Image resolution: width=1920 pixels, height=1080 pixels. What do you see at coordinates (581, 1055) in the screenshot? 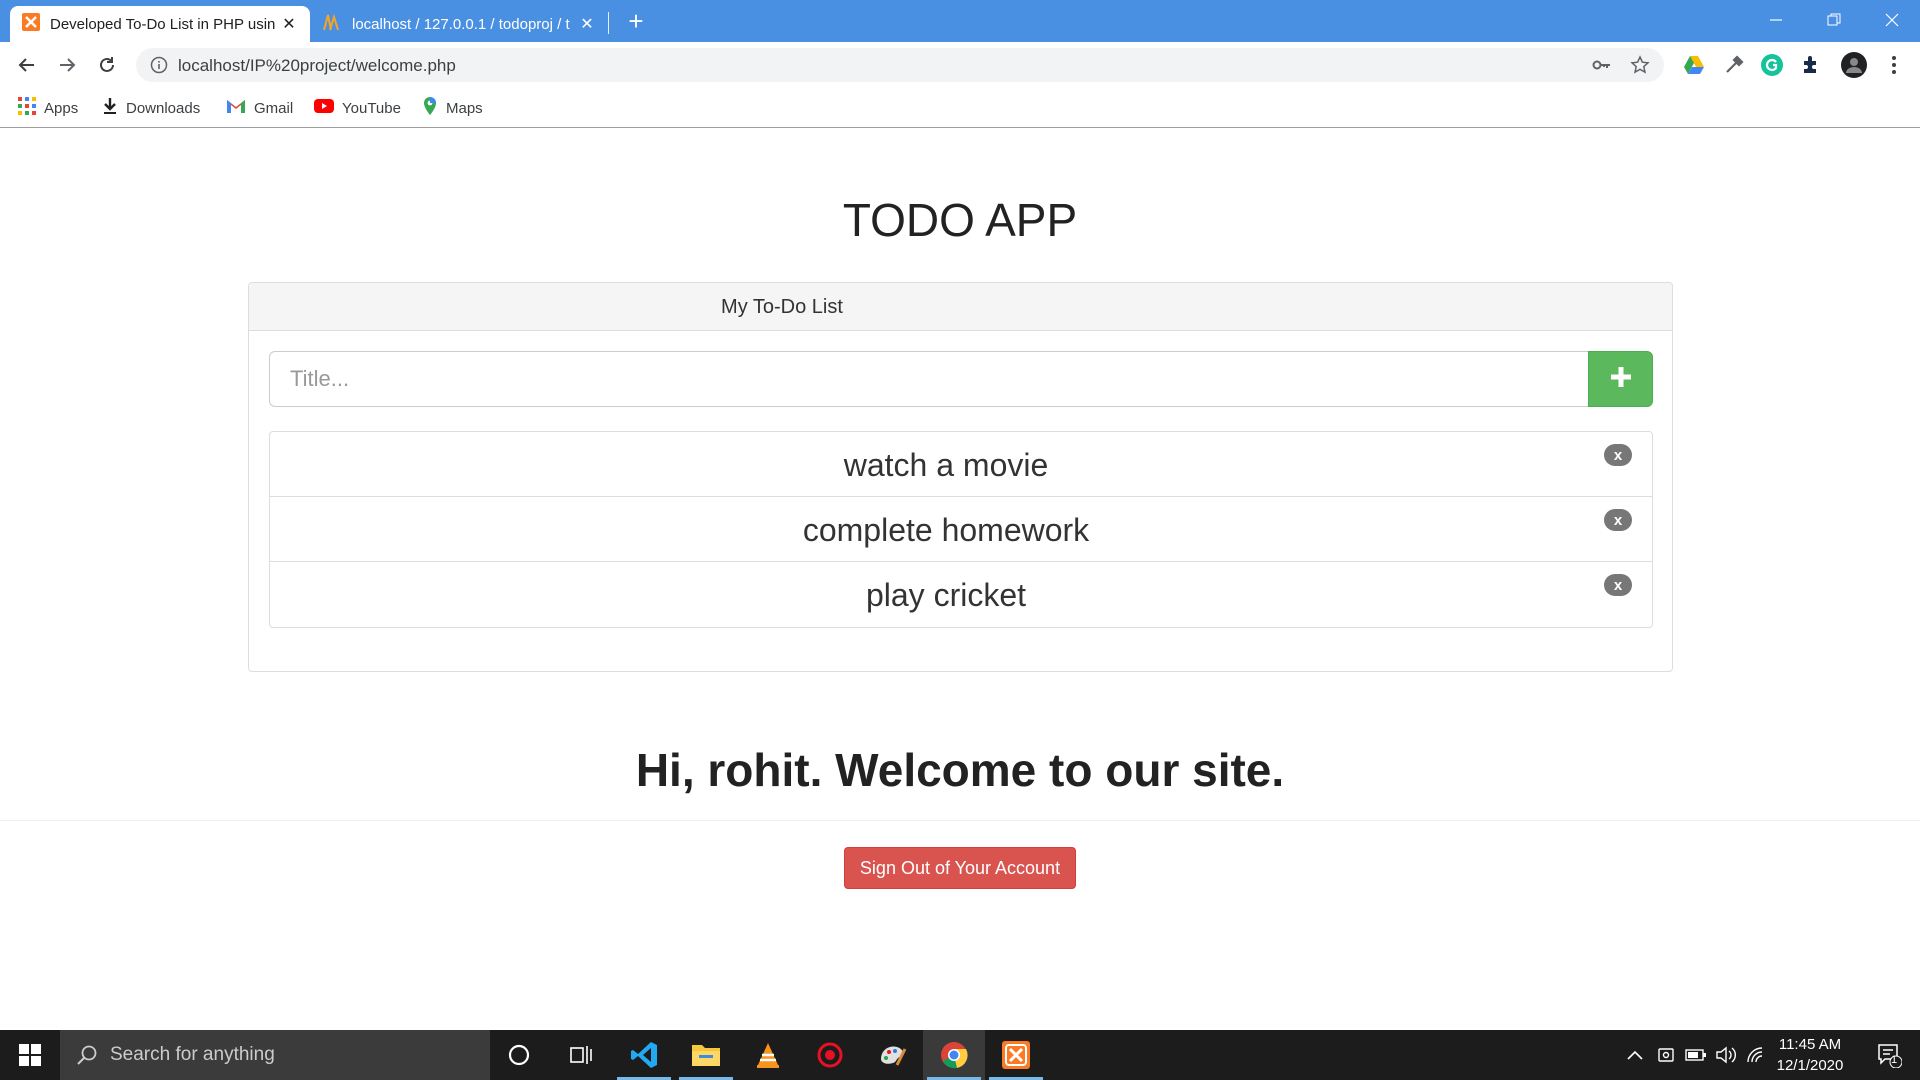
I see `task-view-icon` at bounding box center [581, 1055].